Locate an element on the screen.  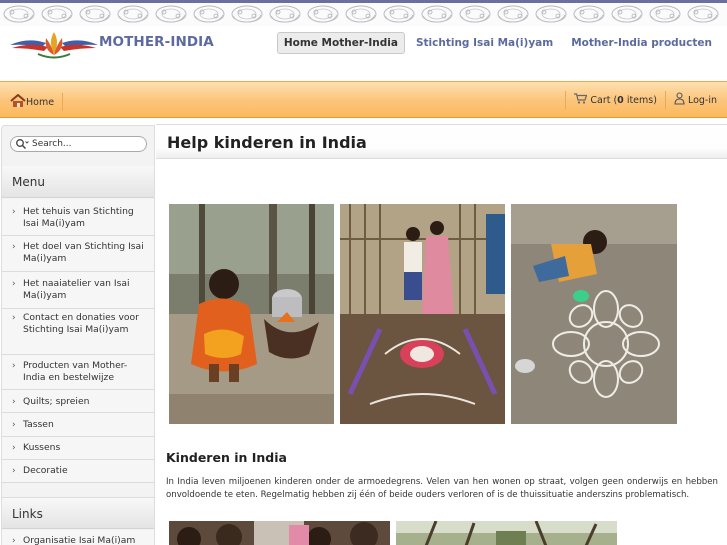
sidebar-item-label: Organisatie Isai Ma(i)am is located at coordinates (79, 540).